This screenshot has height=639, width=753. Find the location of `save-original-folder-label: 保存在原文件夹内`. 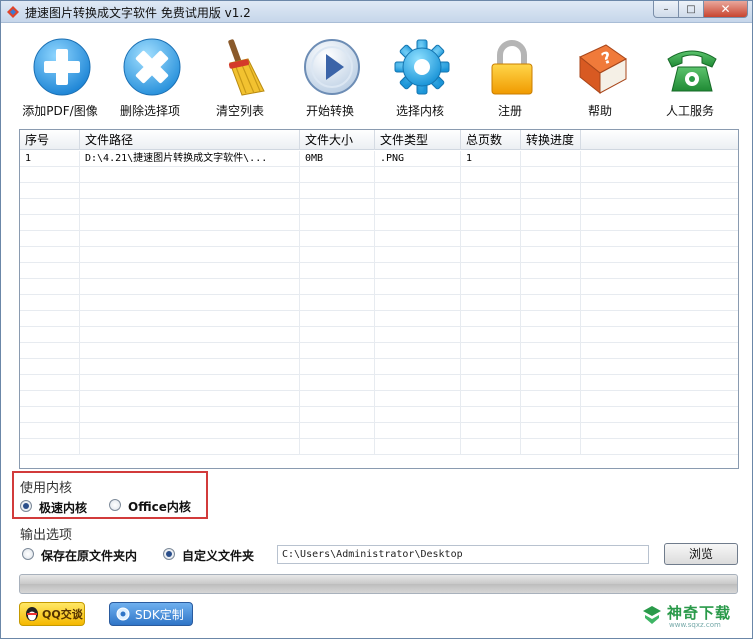

save-original-folder-label: 保存在原文件夹内 is located at coordinates (89, 555).